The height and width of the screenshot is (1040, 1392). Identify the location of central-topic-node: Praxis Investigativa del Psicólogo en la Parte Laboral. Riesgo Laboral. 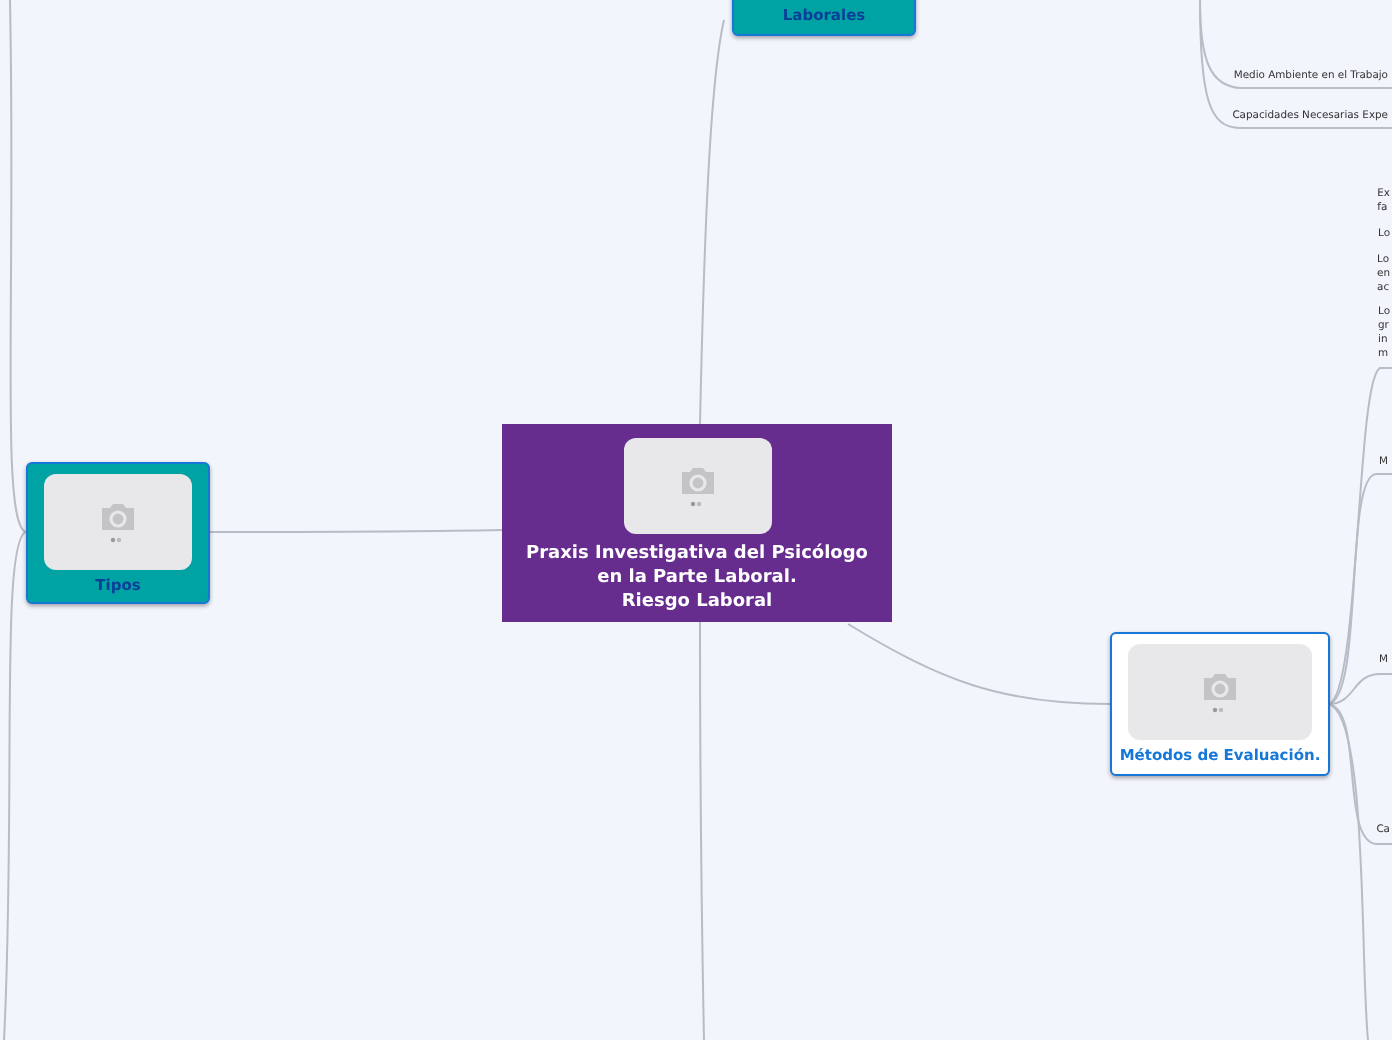
(697, 523).